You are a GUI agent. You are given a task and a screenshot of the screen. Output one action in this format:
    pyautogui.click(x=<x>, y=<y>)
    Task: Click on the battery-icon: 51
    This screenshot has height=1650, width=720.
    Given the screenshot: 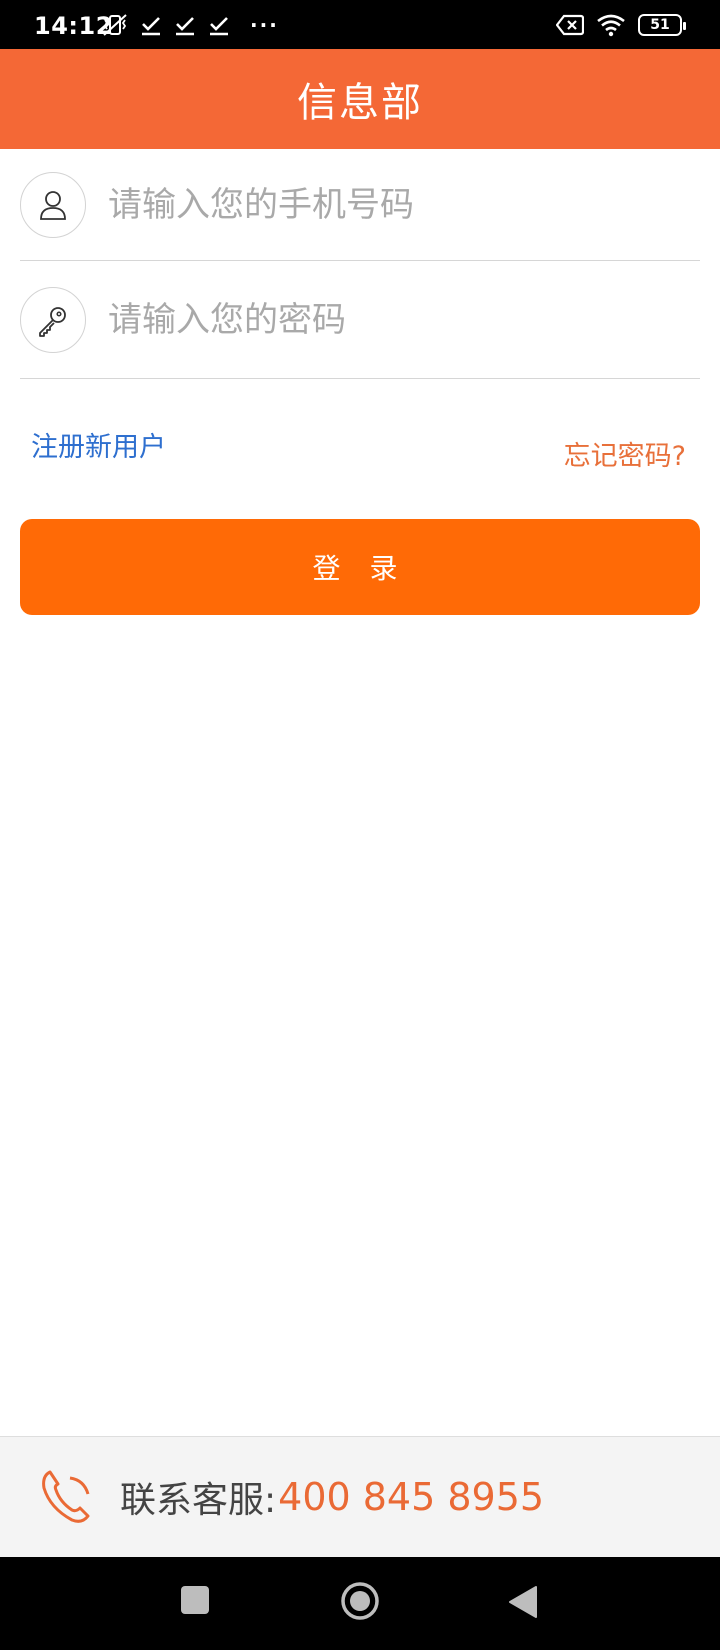 What is the action you would take?
    pyautogui.click(x=662, y=25)
    